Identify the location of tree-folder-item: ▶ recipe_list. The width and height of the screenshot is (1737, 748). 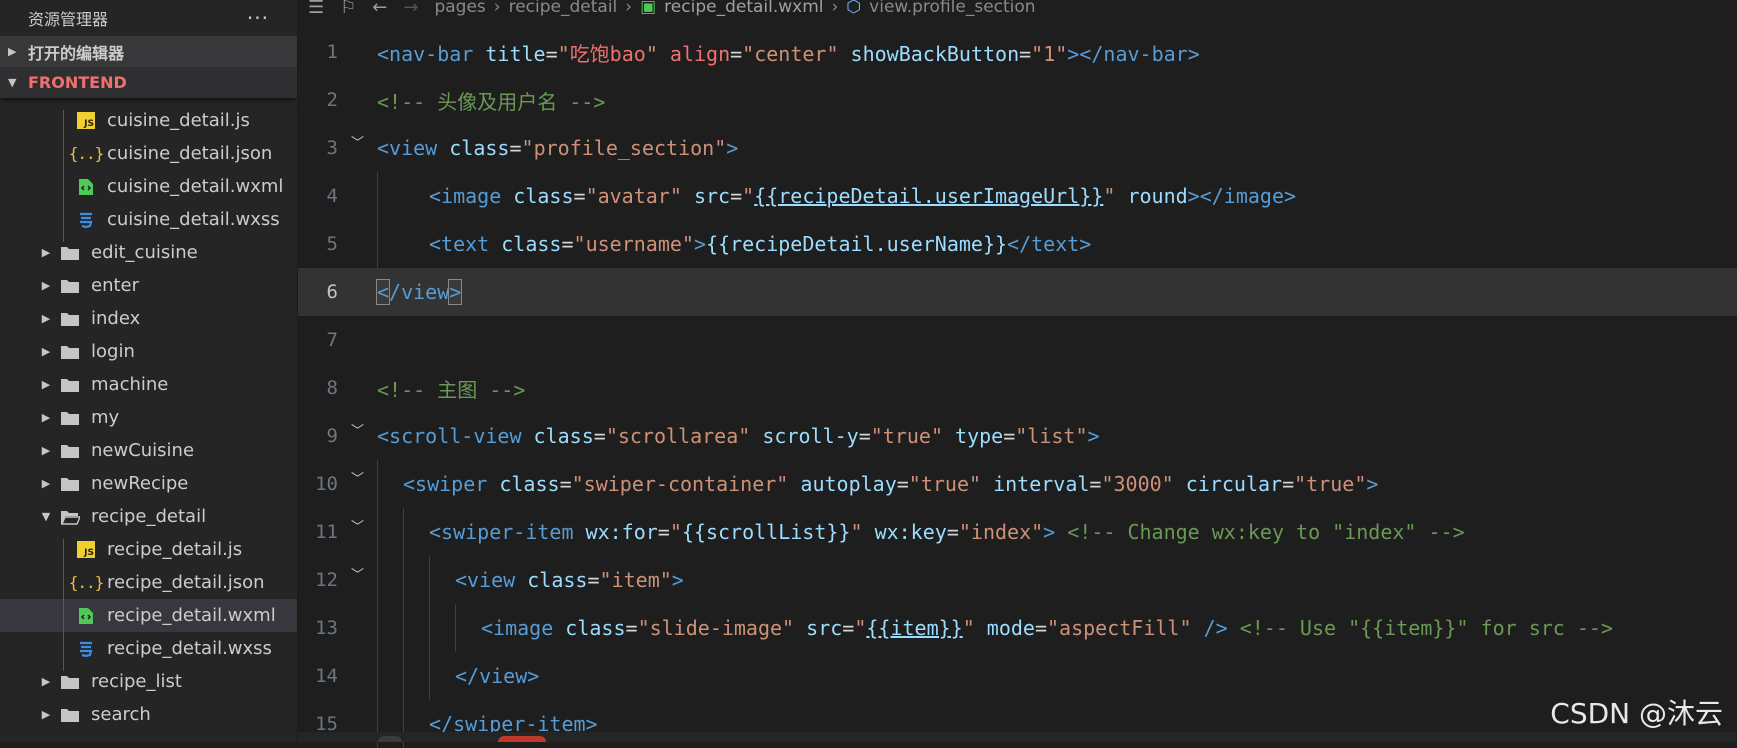
(148, 681).